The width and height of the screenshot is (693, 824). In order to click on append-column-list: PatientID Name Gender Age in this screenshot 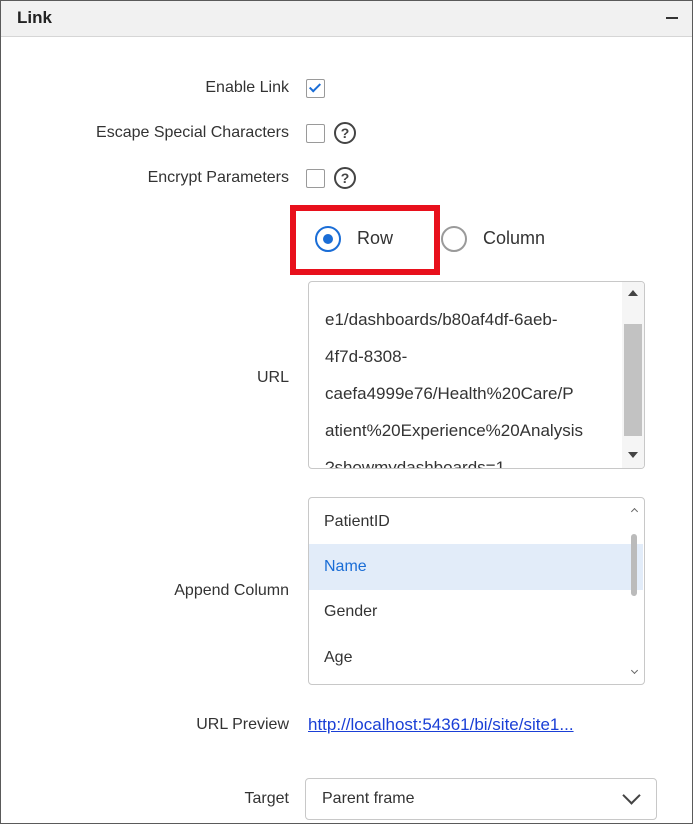, I will do `click(476, 591)`.